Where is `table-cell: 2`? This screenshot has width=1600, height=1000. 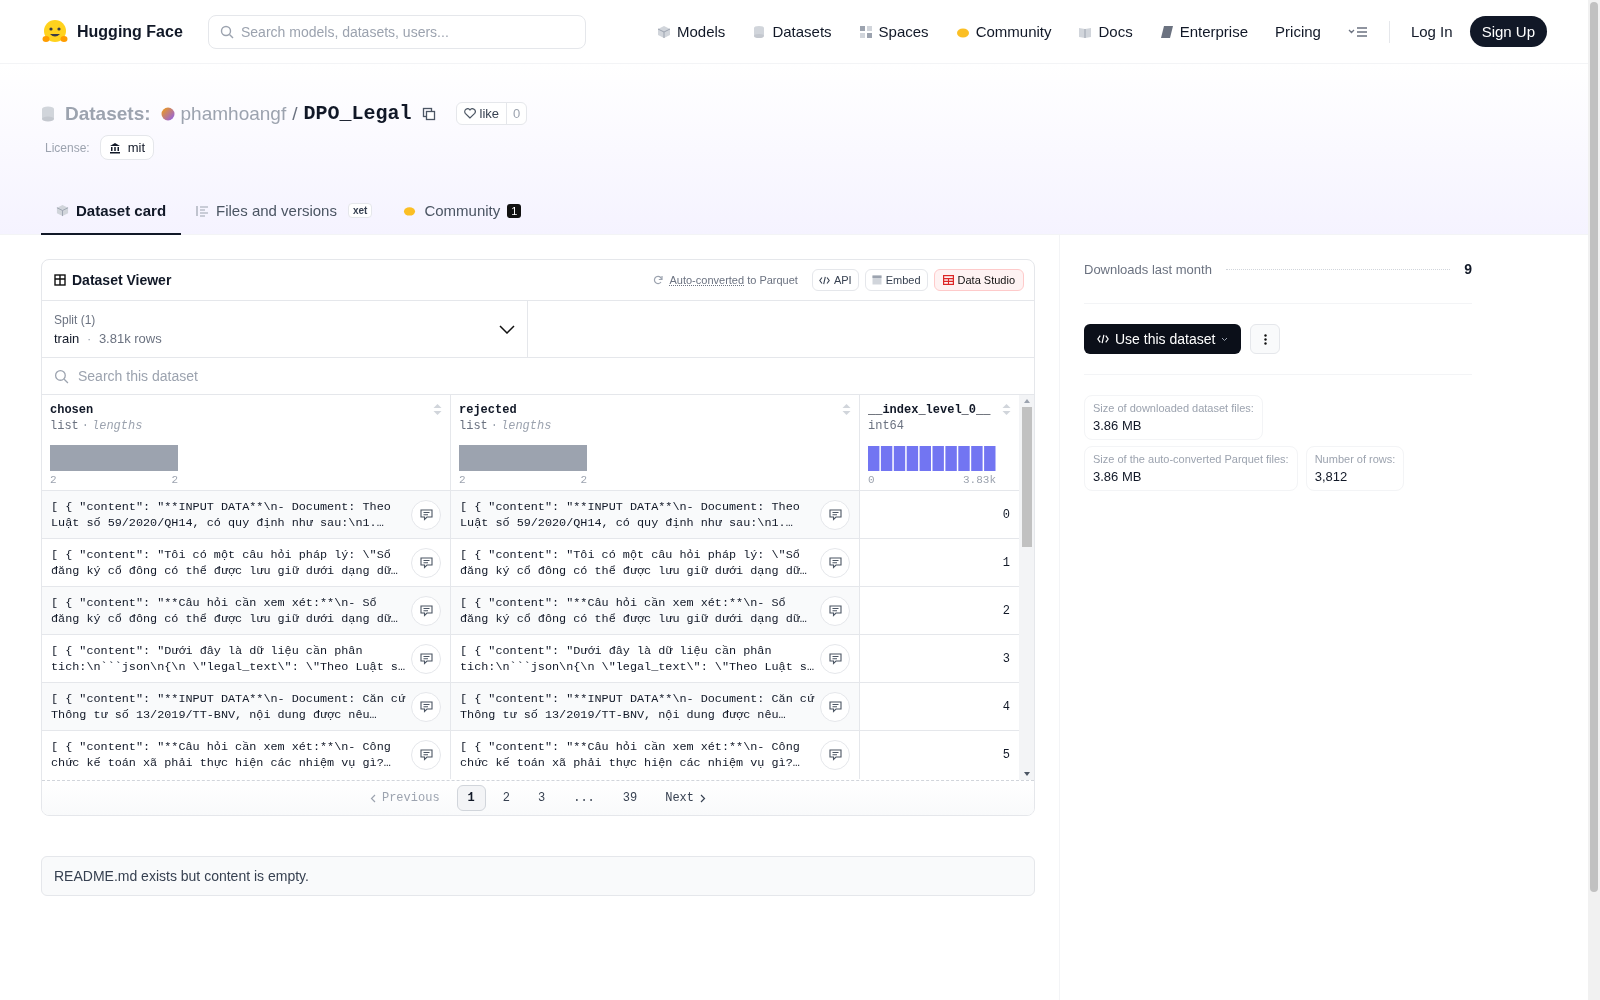 table-cell: 2 is located at coordinates (1006, 610).